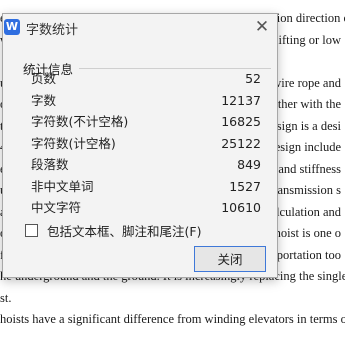 Image resolution: width=345 pixels, height=347 pixels. I want to click on include-textboxes-label: 包括文本框、脚注和尾注(F), so click(124, 230).